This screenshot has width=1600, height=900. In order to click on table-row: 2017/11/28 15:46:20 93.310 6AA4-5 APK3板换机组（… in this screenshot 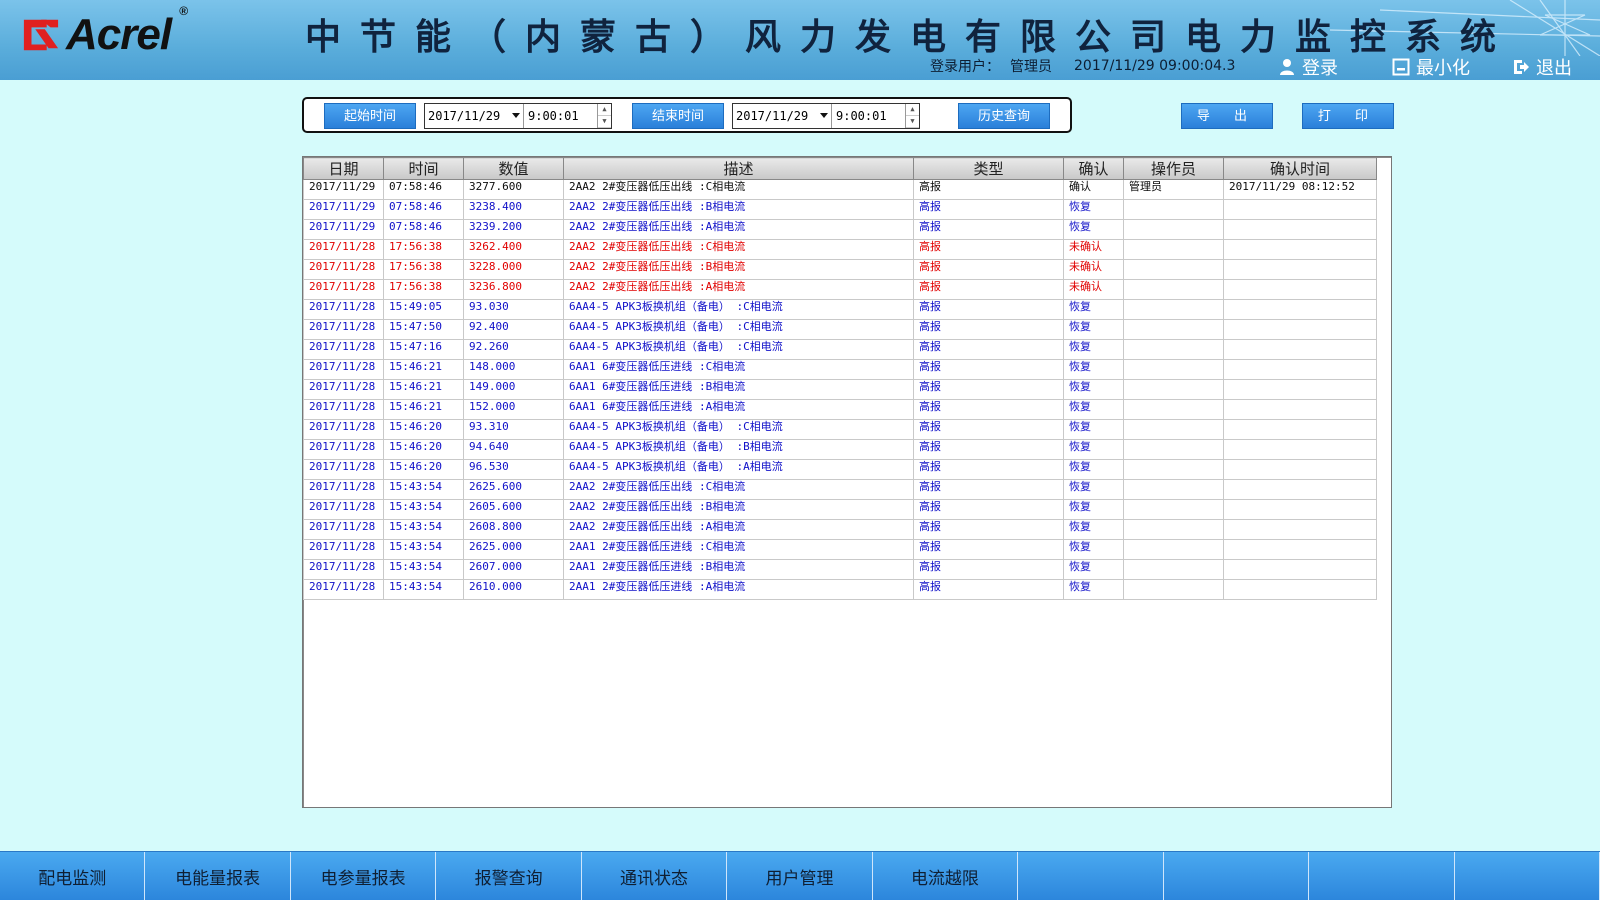, I will do `click(840, 429)`.